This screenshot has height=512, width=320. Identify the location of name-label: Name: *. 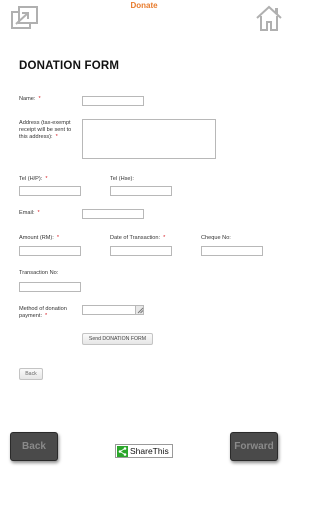
(30, 99).